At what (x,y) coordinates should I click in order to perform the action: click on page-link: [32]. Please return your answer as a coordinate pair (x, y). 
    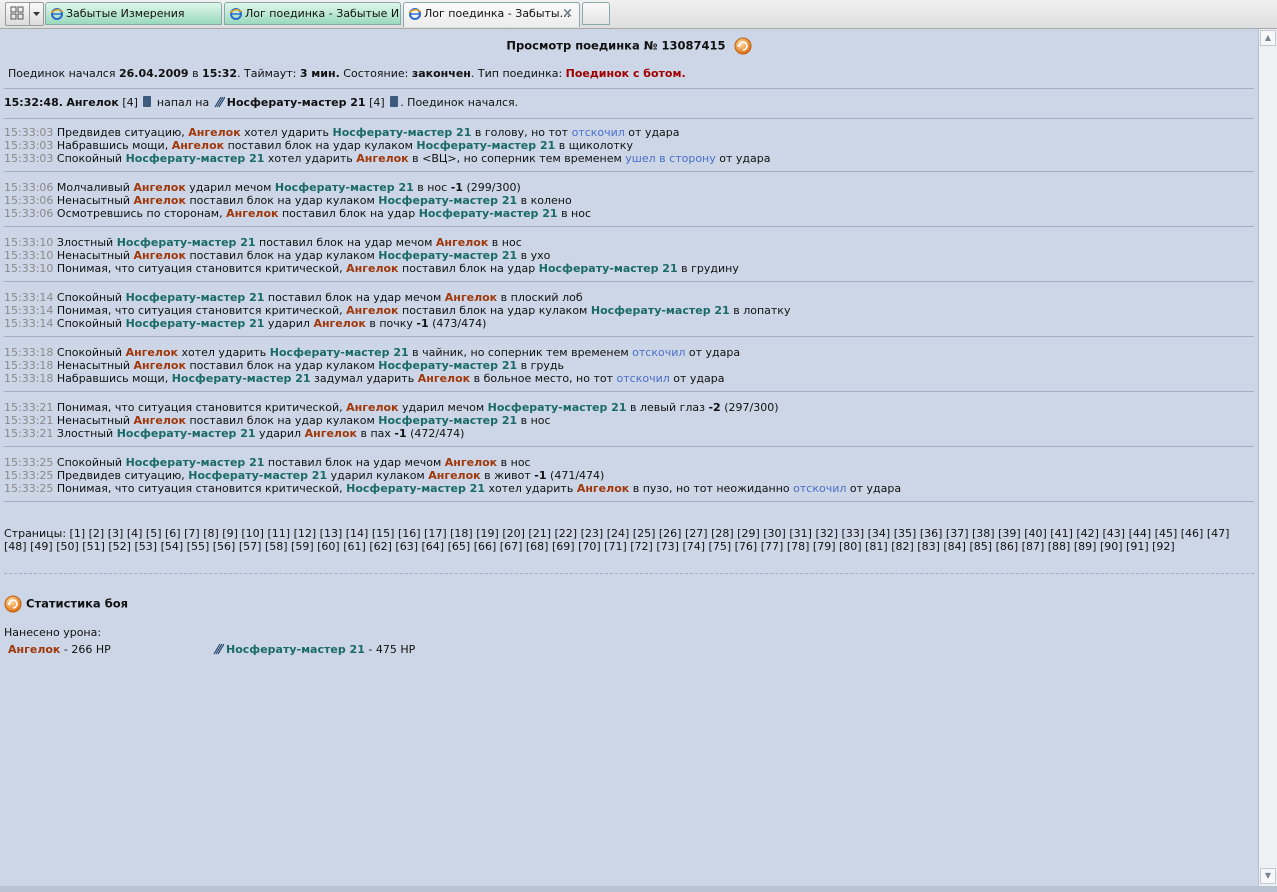
    Looking at the image, I should click on (826, 533).